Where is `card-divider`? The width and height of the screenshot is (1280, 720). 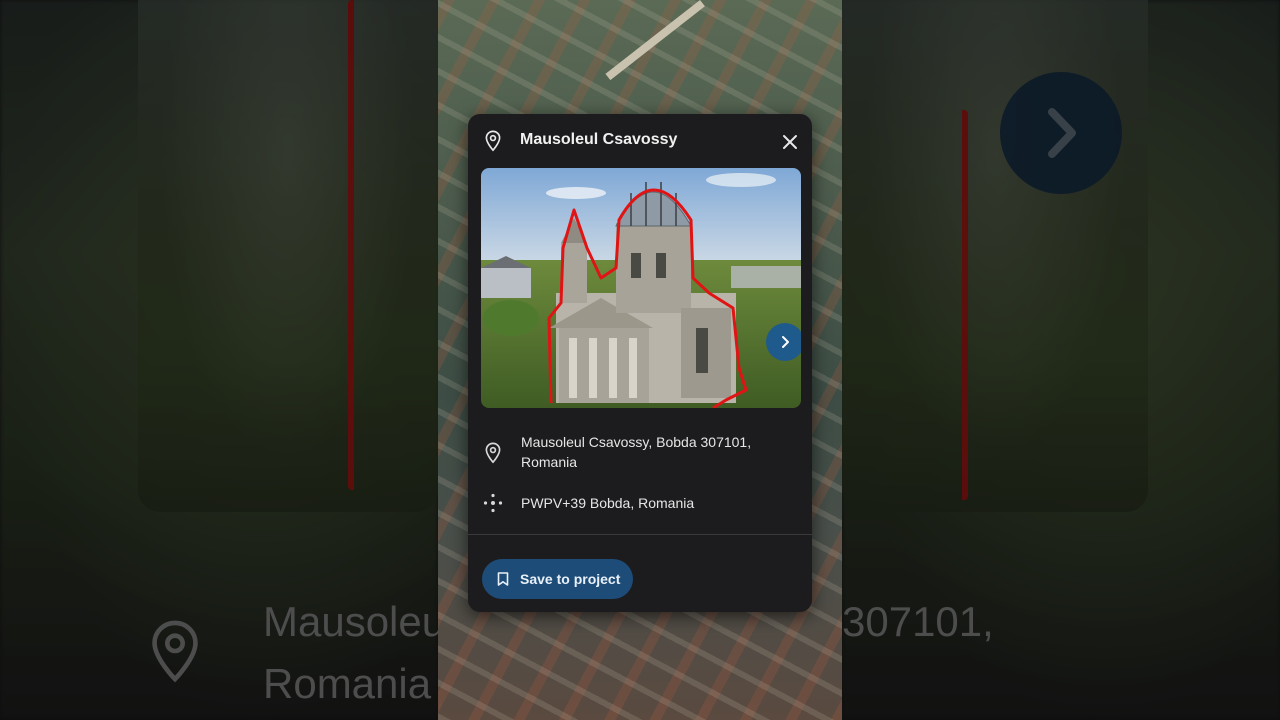
card-divider is located at coordinates (640, 534).